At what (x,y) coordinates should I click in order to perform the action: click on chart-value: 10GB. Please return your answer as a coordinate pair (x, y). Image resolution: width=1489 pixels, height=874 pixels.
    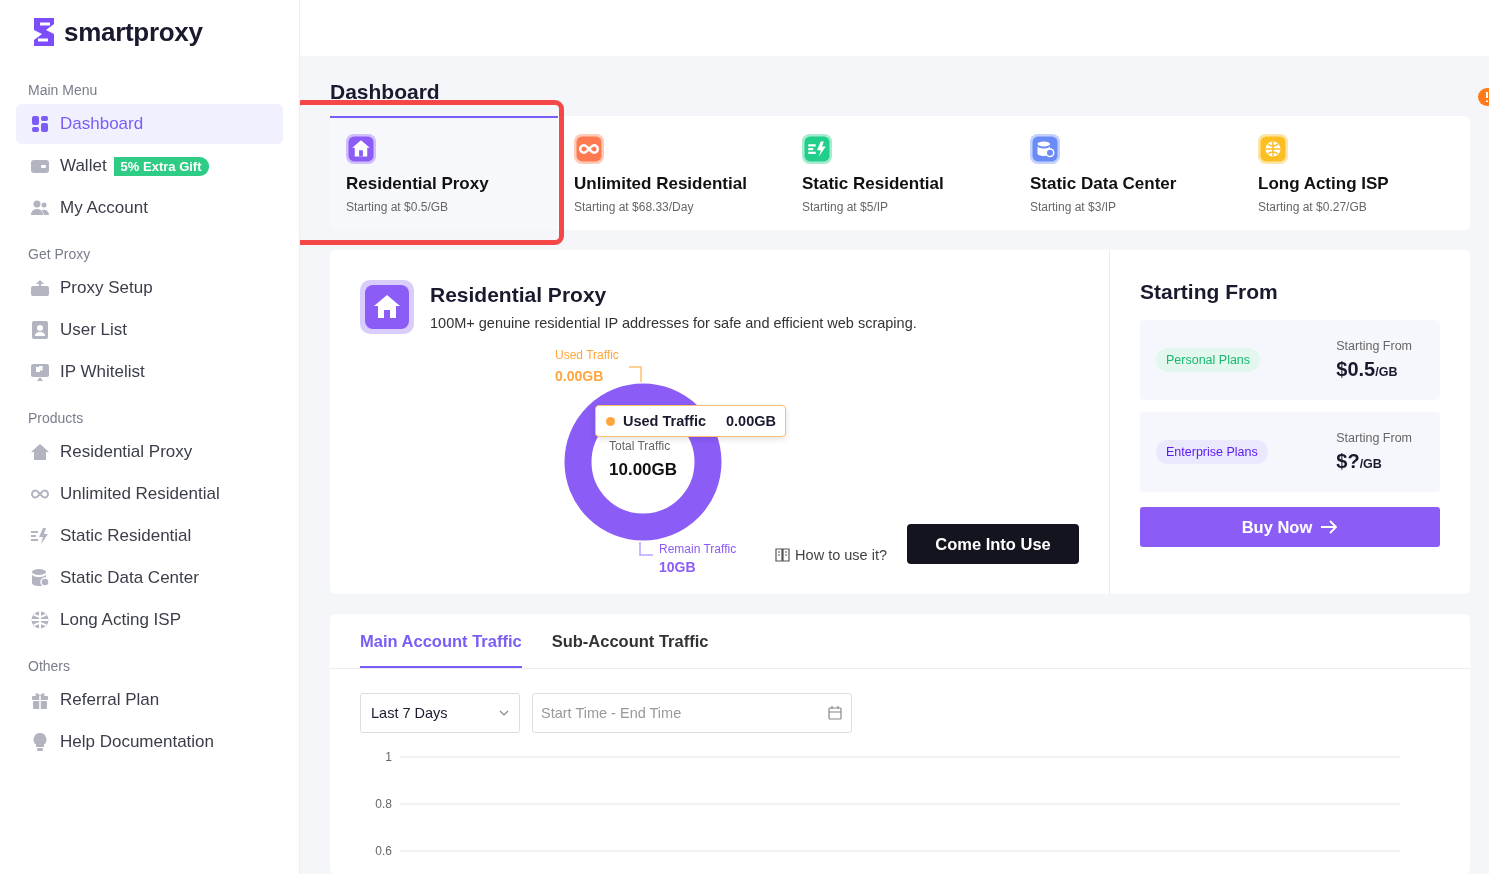
    Looking at the image, I should click on (677, 567).